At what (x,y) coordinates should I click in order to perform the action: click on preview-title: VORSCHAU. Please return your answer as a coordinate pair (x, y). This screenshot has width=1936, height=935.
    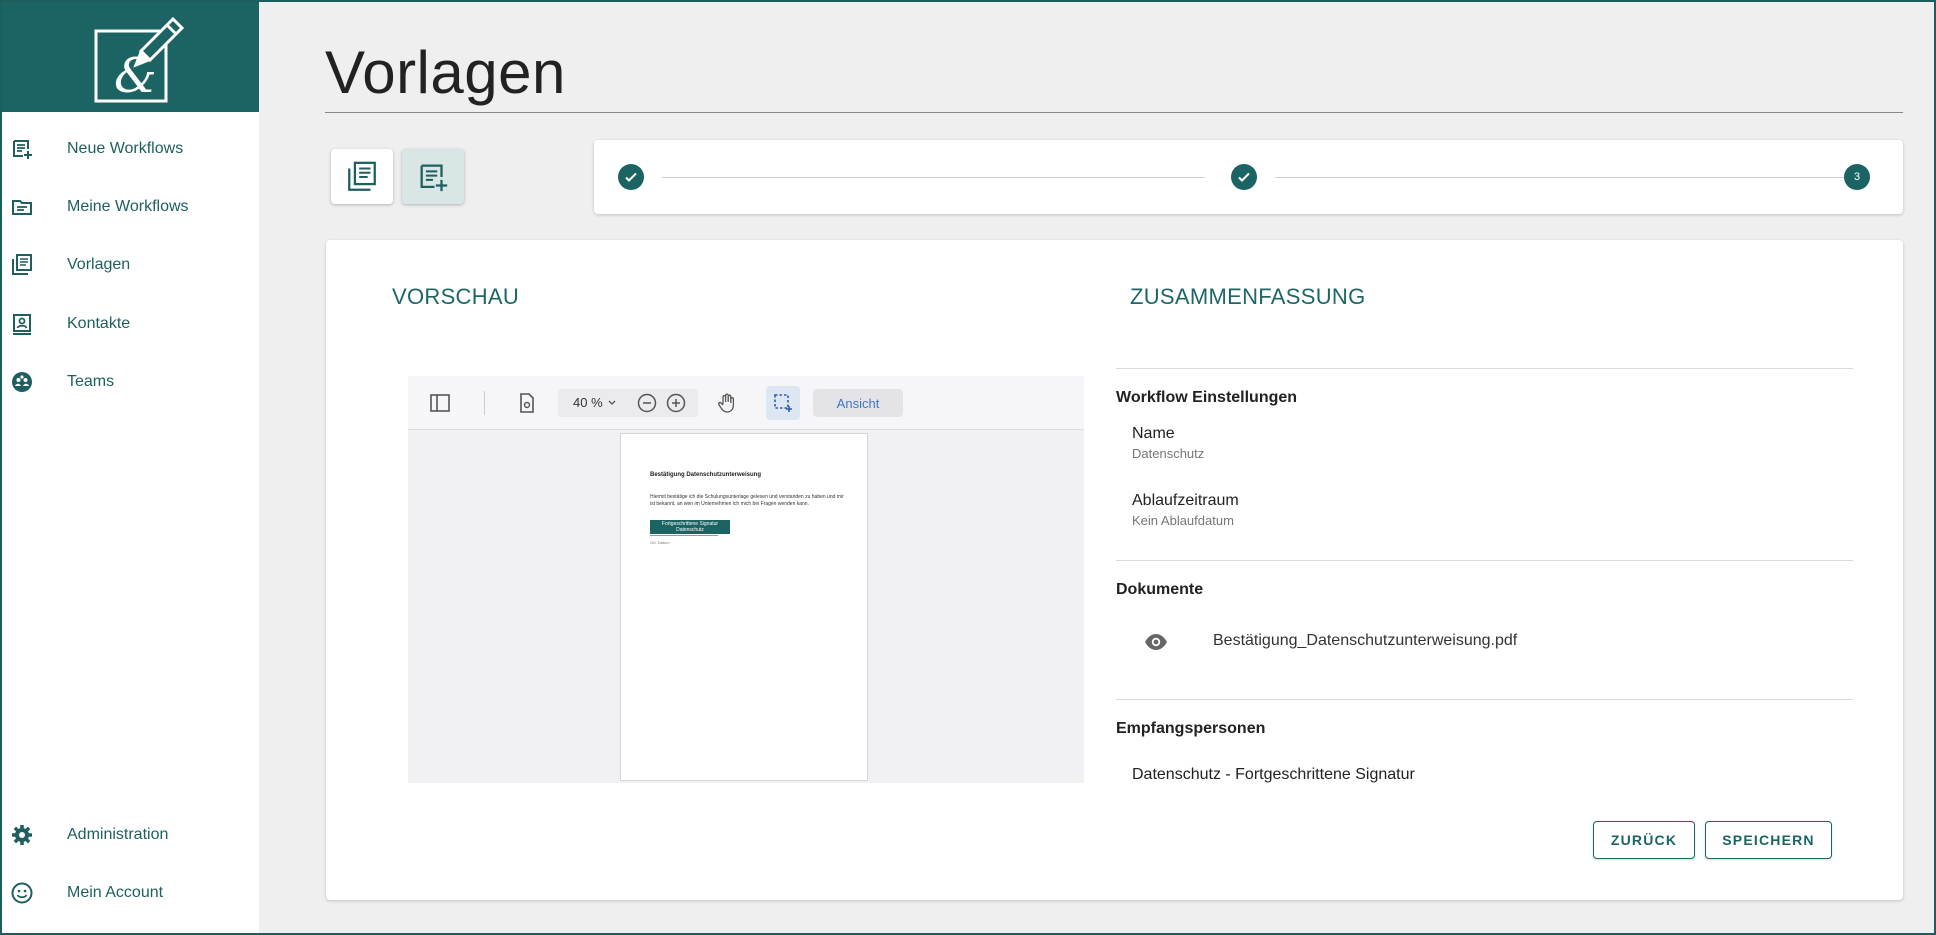
    Looking at the image, I should click on (456, 296).